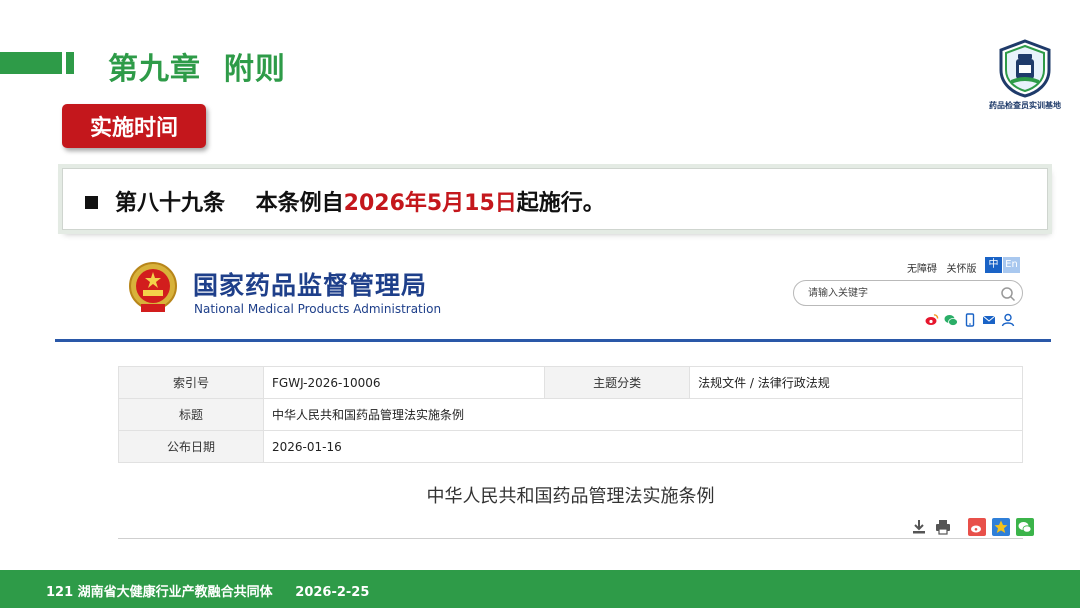 This screenshot has height=608, width=1080. I want to click on article-box: 第八十九条 本条例自2026年5月15日起施行。, so click(555, 199).